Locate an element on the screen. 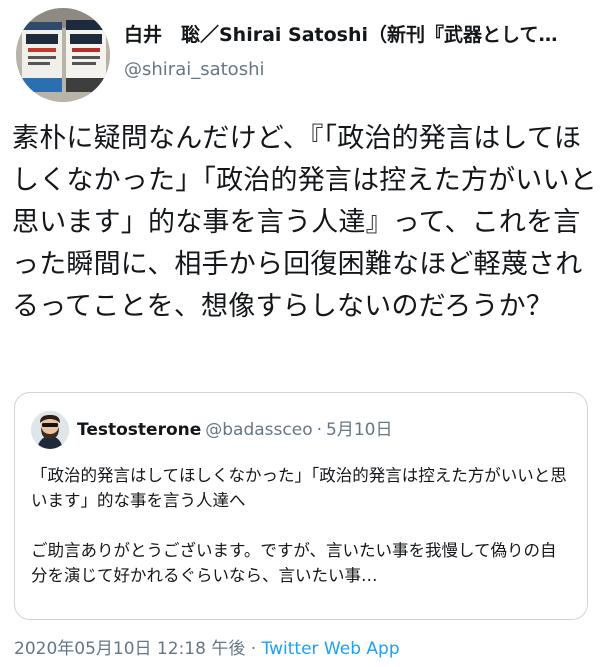 Image resolution: width=604 pixels, height=667 pixels. tweet-footer: 2020年05月10日 12:18 午後 · Twitter Web App is located at coordinates (207, 649).